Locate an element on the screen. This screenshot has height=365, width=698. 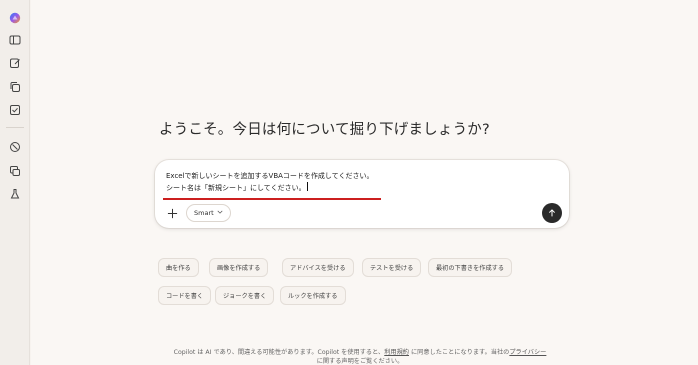
plus-icon is located at coordinates (172, 213).